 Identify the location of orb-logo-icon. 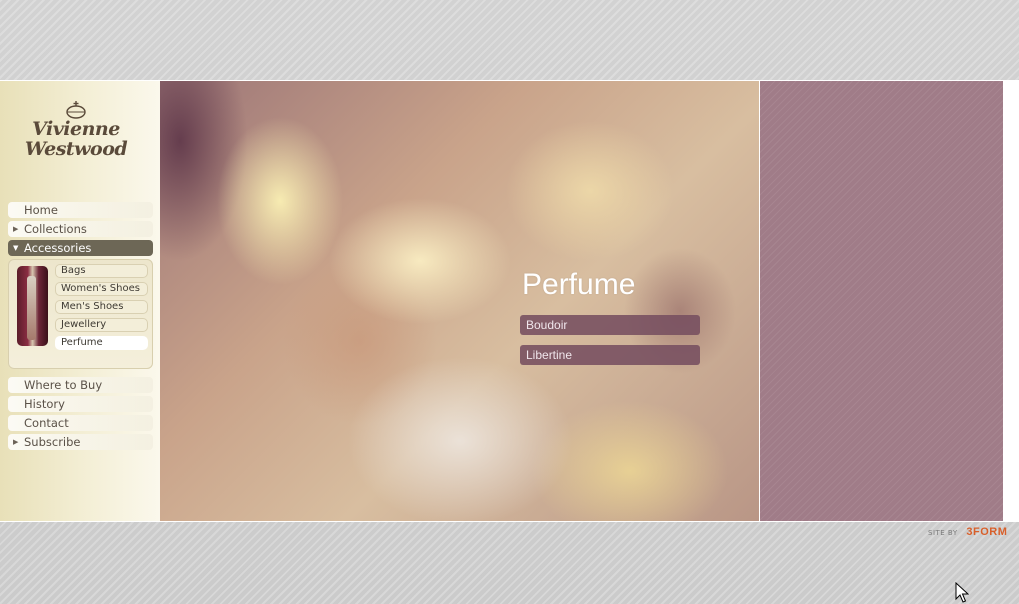
(76, 110).